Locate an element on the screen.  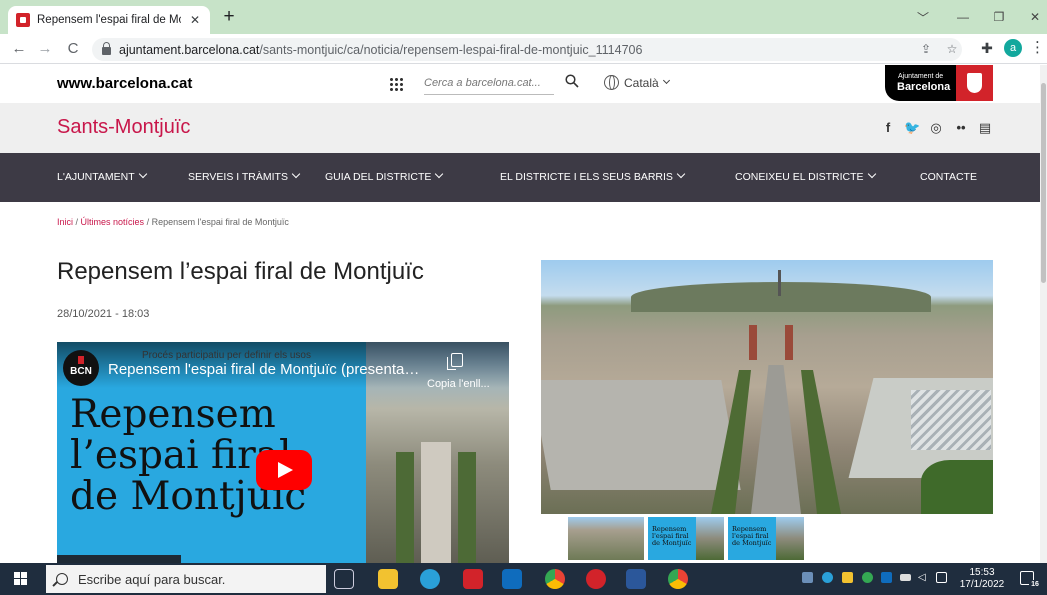
language-selector: Català is located at coordinates (637, 82).